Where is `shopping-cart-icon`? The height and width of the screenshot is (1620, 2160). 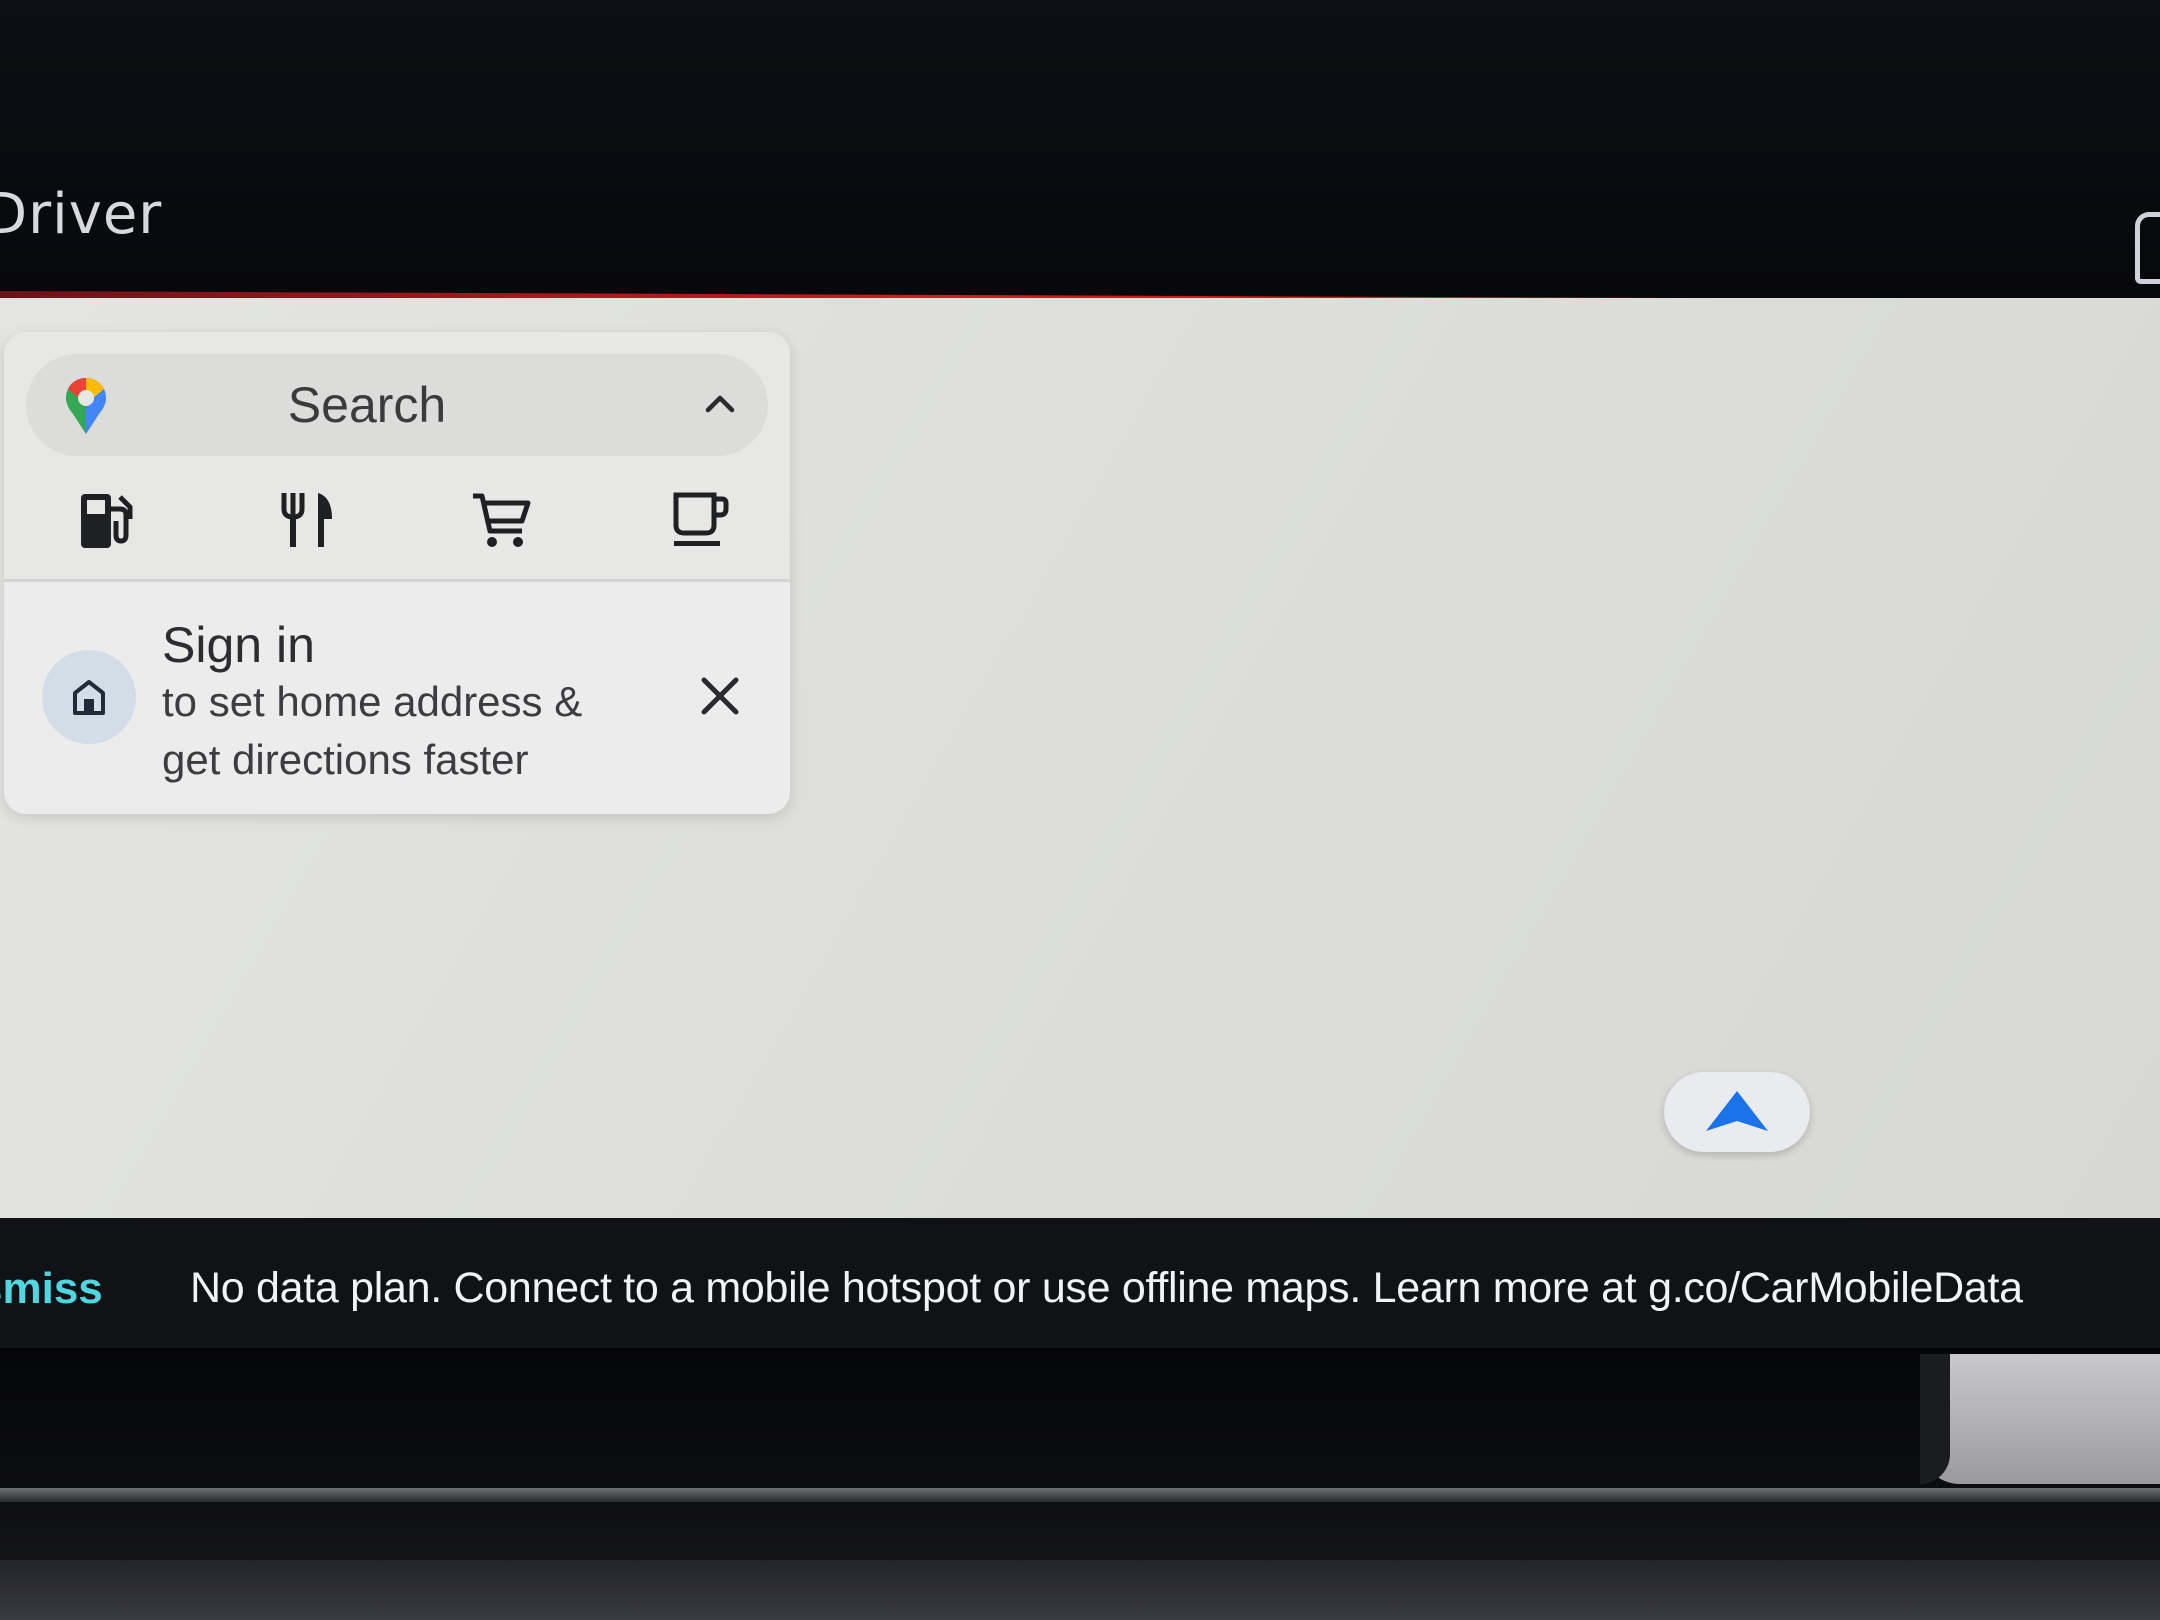
shopping-cart-icon is located at coordinates (502, 520).